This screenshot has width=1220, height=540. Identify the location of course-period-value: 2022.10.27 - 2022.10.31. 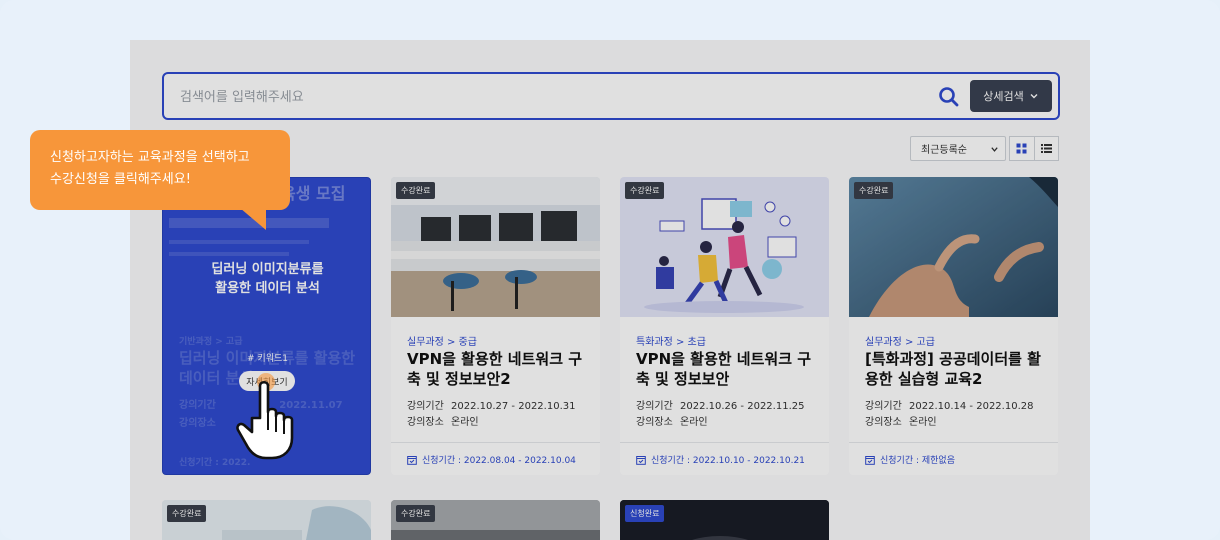
(513, 406).